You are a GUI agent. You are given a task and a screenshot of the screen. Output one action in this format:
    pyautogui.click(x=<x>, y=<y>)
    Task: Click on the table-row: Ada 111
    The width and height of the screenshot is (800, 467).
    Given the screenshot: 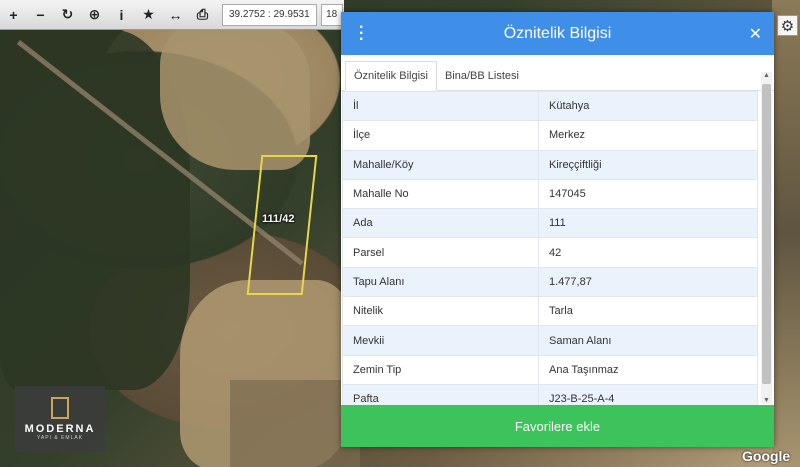 What is the action you would take?
    pyautogui.click(x=550, y=223)
    